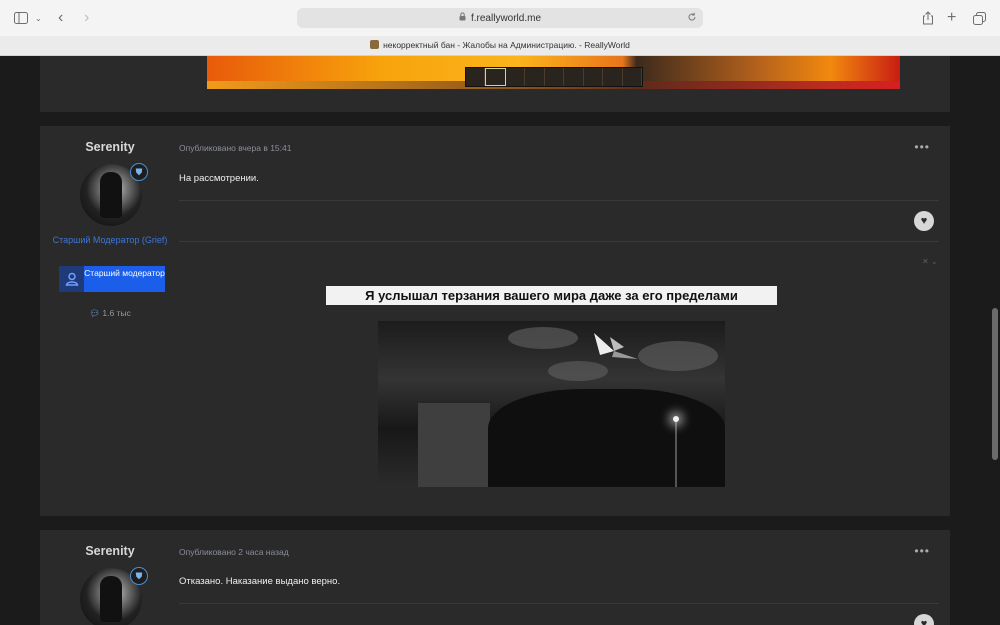 This screenshot has width=1000, height=625. I want to click on signature-banner-image, so click(553, 72).